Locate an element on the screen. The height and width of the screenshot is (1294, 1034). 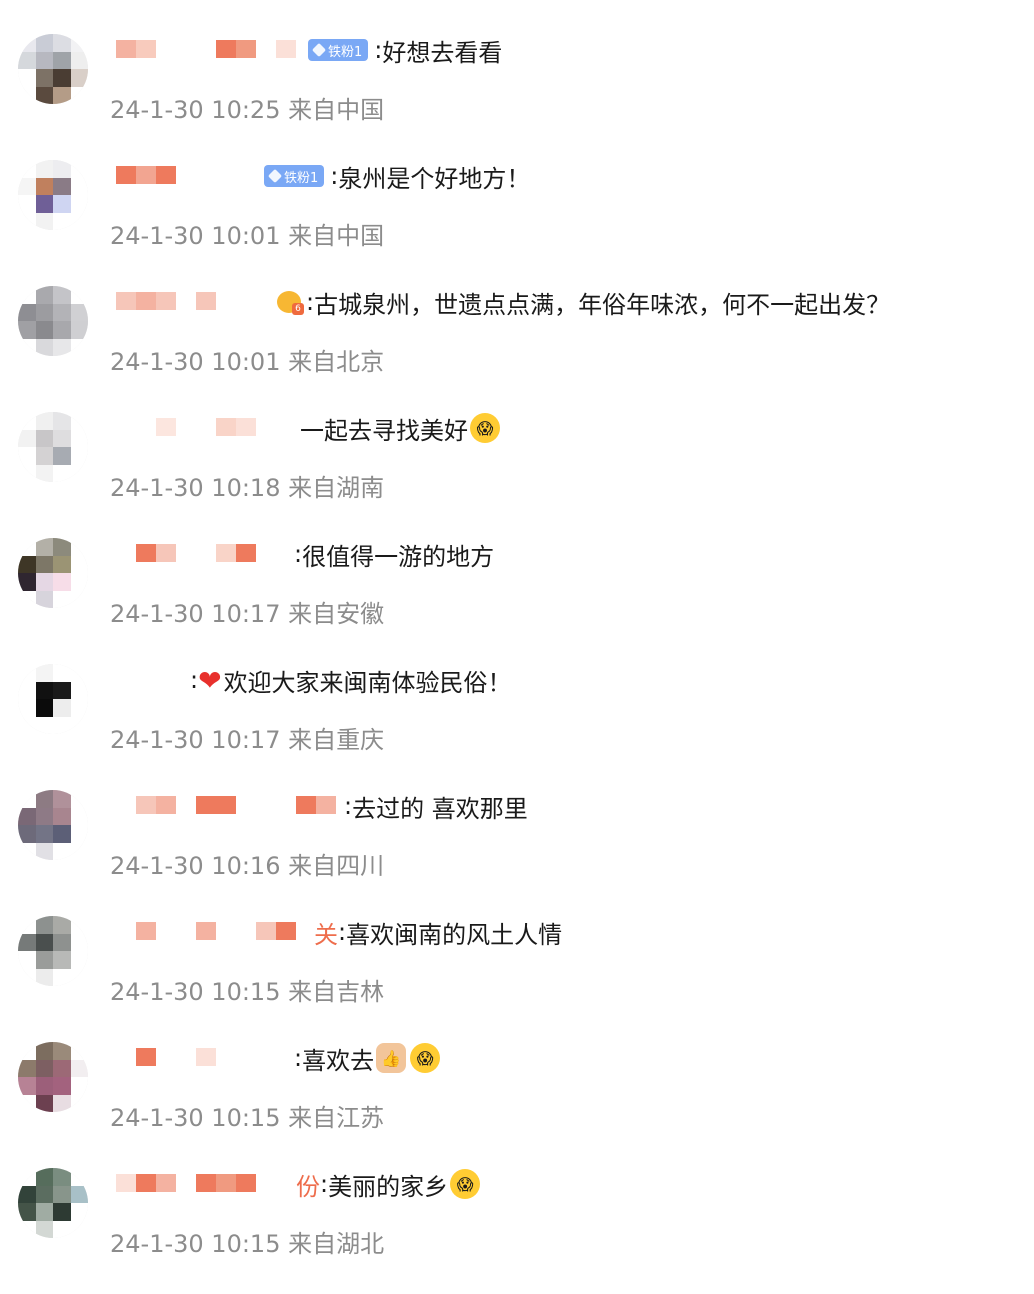
comment-text: 好想去看看 is located at coordinates (442, 52).